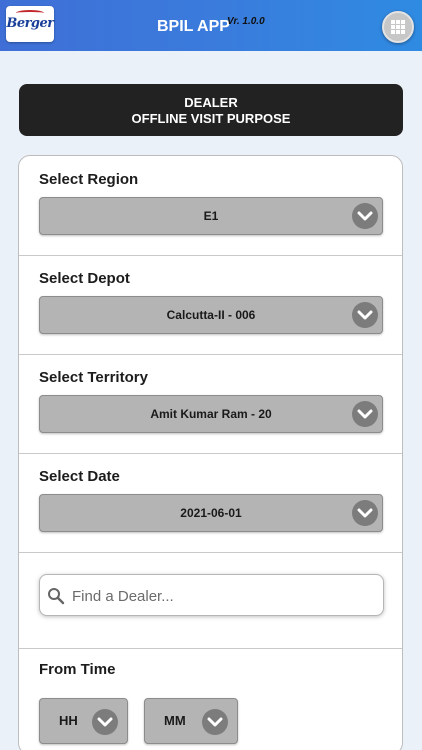  I want to click on depot-value: Calcutta-II - 006, so click(211, 315).